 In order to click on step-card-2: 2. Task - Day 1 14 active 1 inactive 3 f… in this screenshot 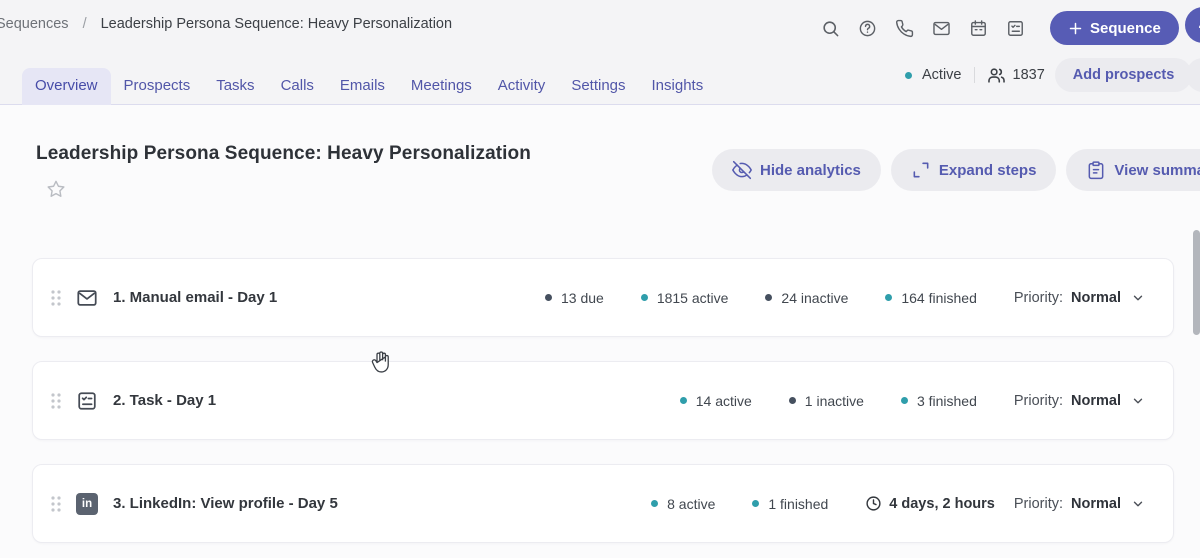, I will do `click(603, 400)`.